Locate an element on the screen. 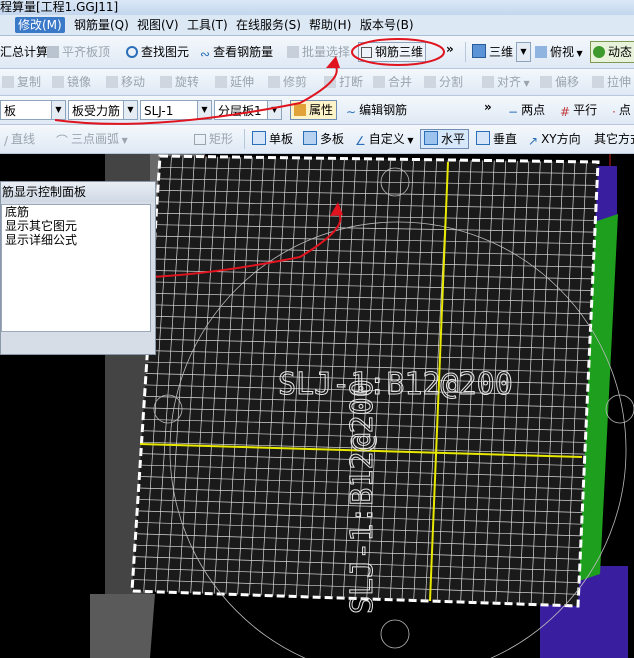 This screenshot has height=658, width=634. horizontal-button: 水平 is located at coordinates (445, 139).